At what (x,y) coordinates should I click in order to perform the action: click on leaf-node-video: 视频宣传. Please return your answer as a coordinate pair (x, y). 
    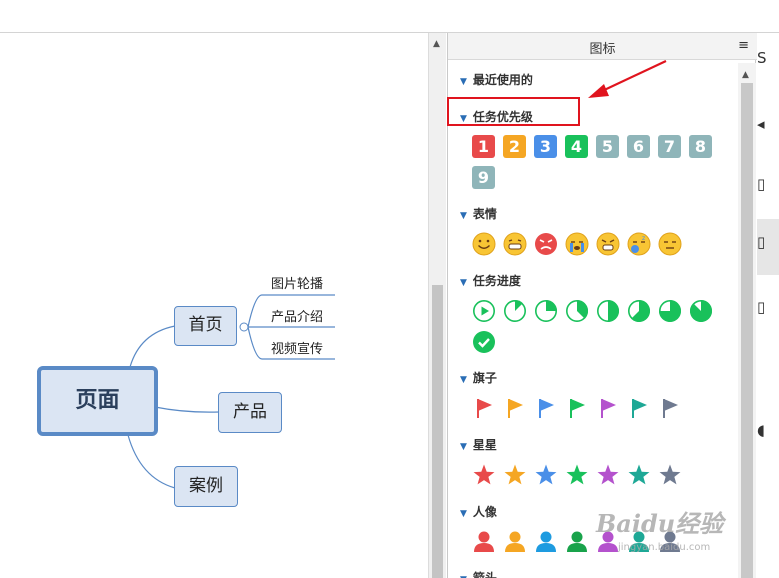
    Looking at the image, I should click on (297, 347).